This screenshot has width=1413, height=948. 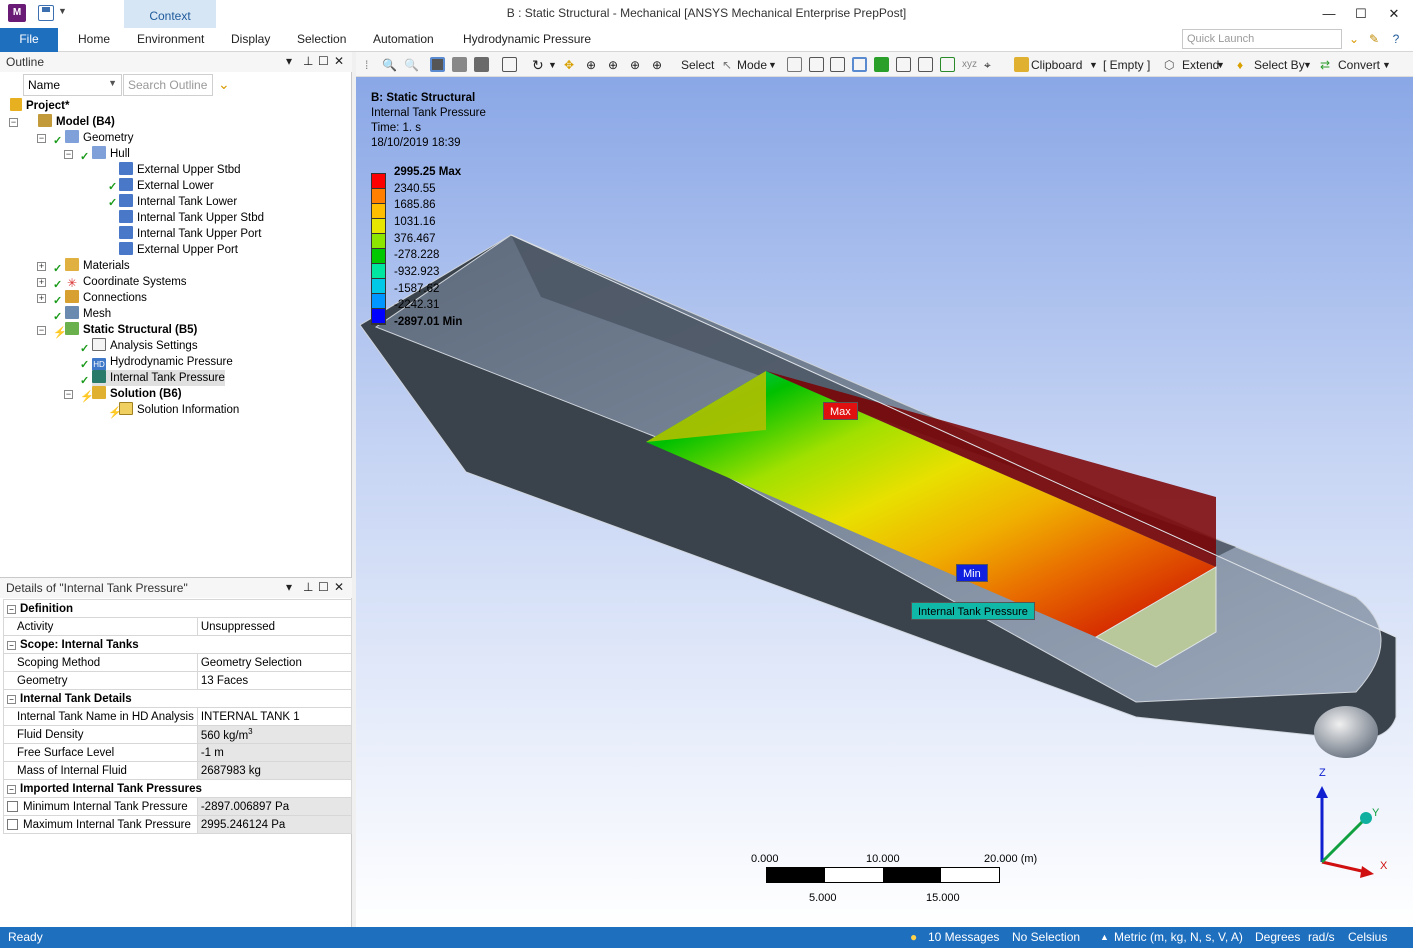 What do you see at coordinates (180, 170) in the screenshot?
I see `tree-item-external-upper-stbd: External Upper Stbd` at bounding box center [180, 170].